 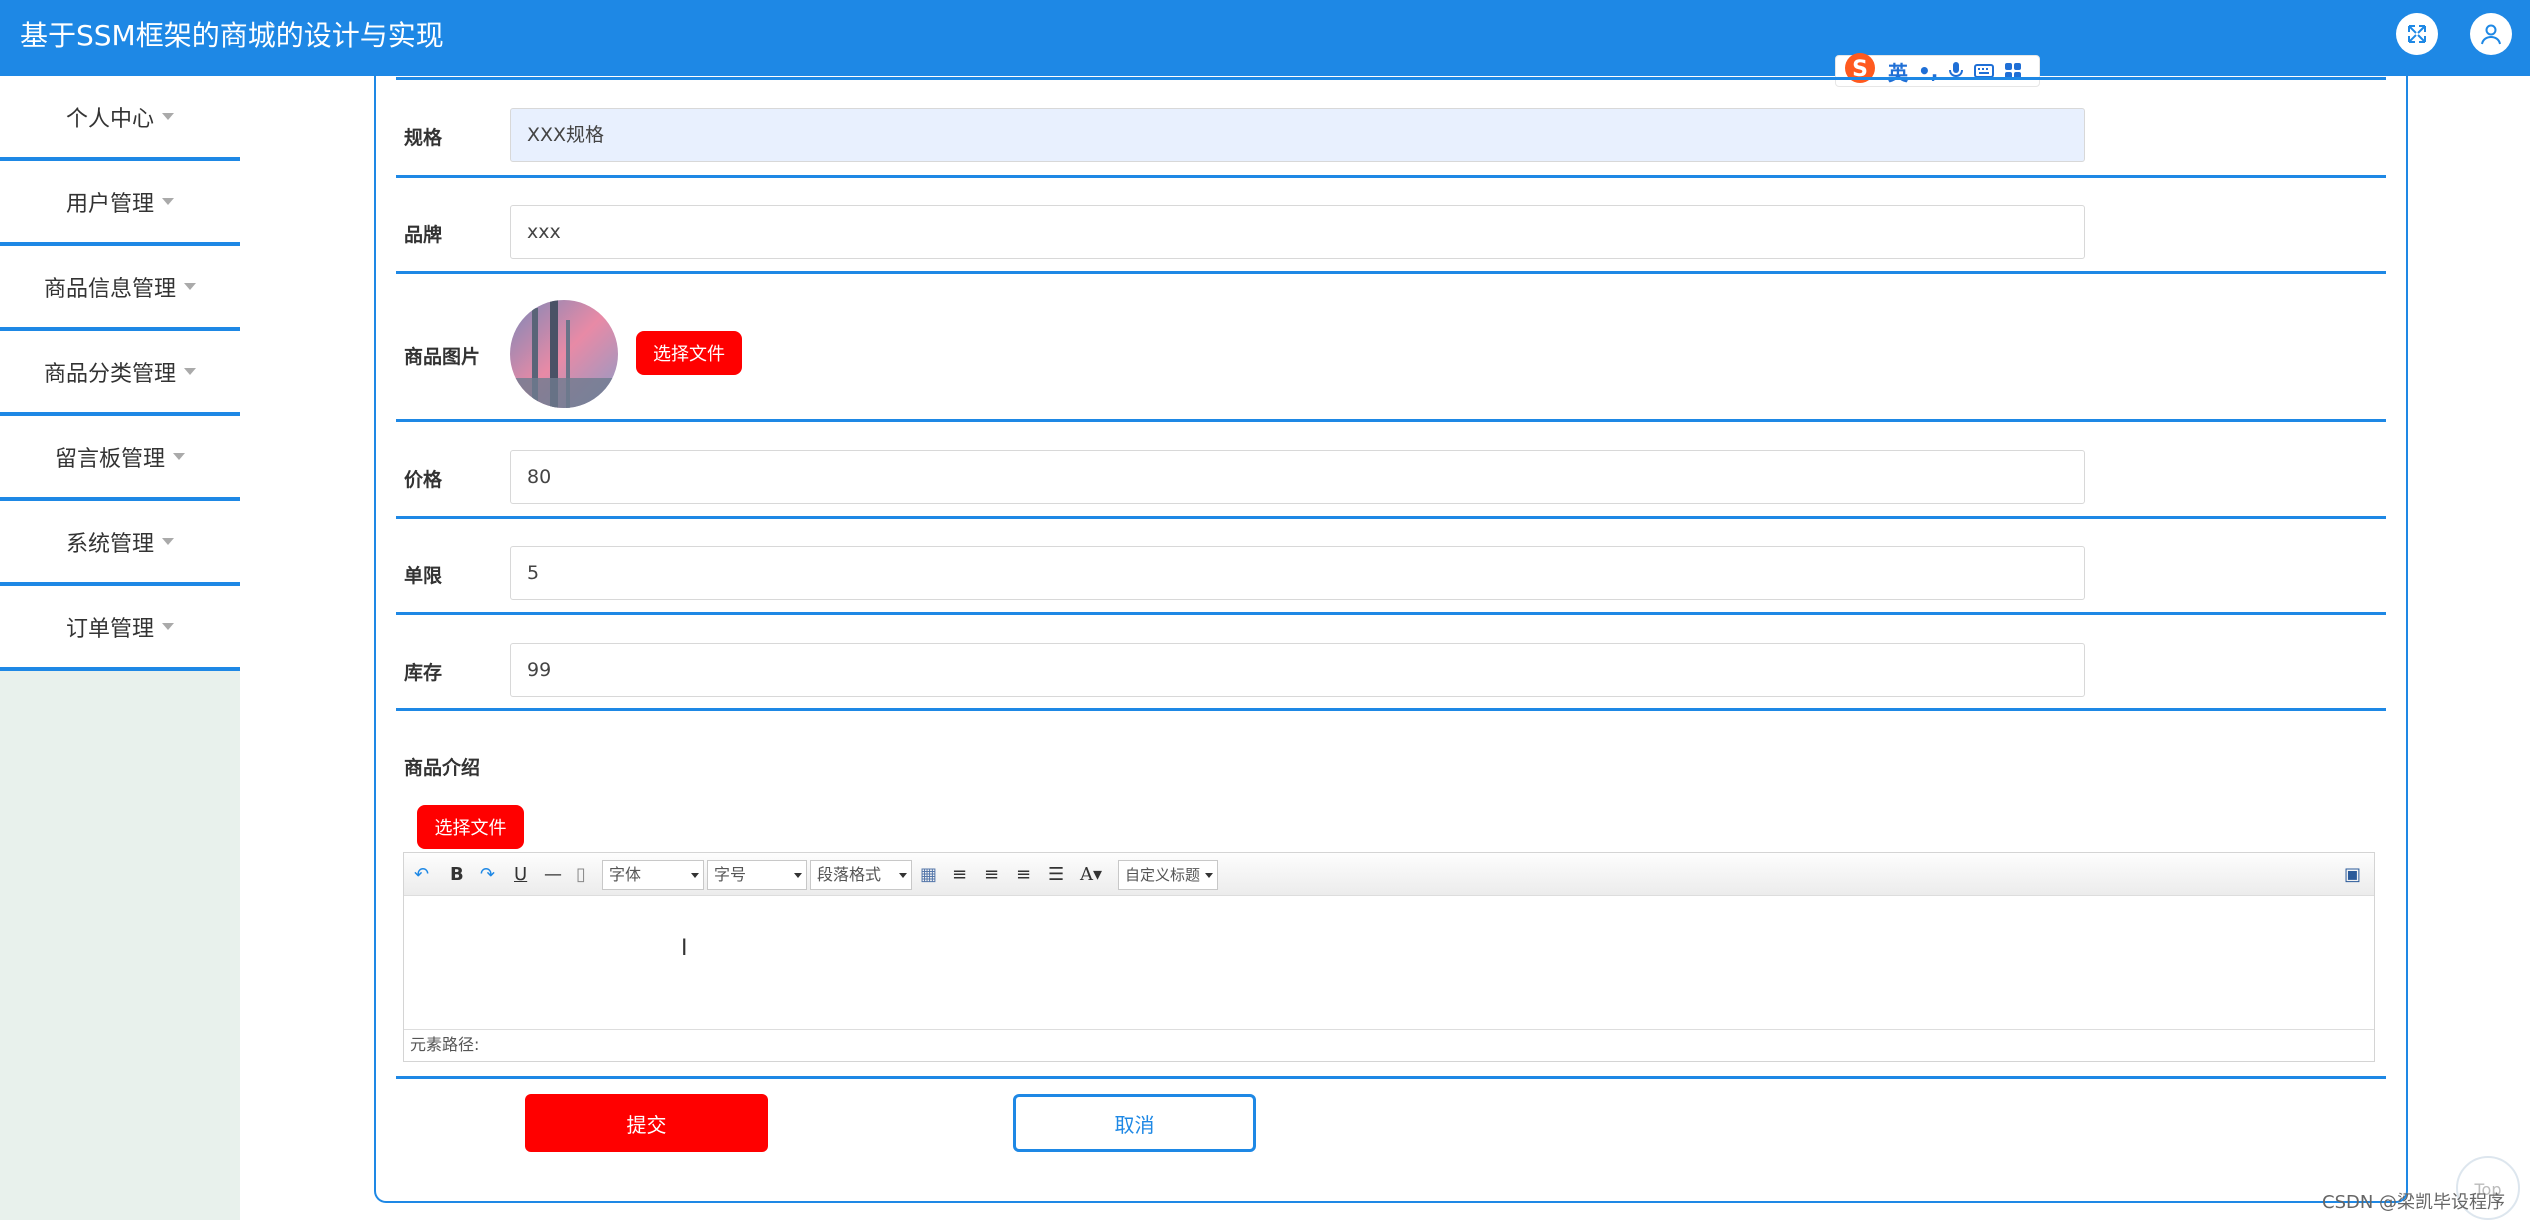 What do you see at coordinates (487, 874) in the screenshot?
I see `redo-icon: ↷` at bounding box center [487, 874].